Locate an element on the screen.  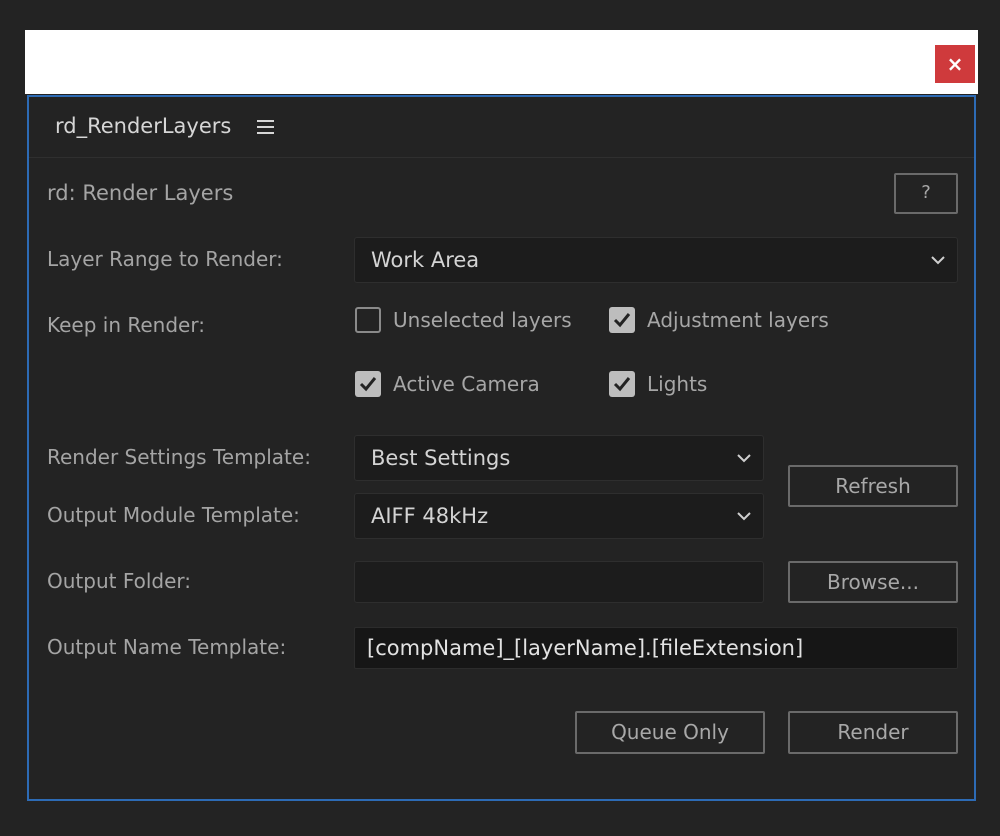
layer-range-value: Work Area is located at coordinates (425, 260).